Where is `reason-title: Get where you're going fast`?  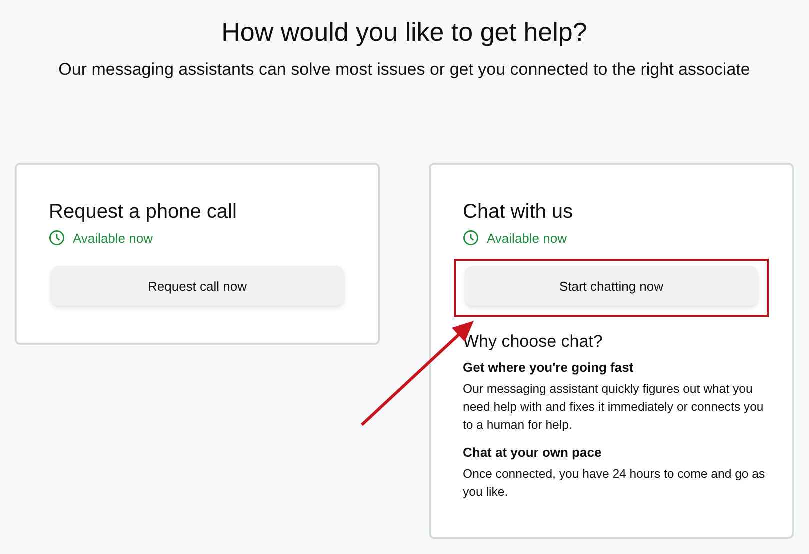 reason-title: Get where you're going fast is located at coordinates (549, 368).